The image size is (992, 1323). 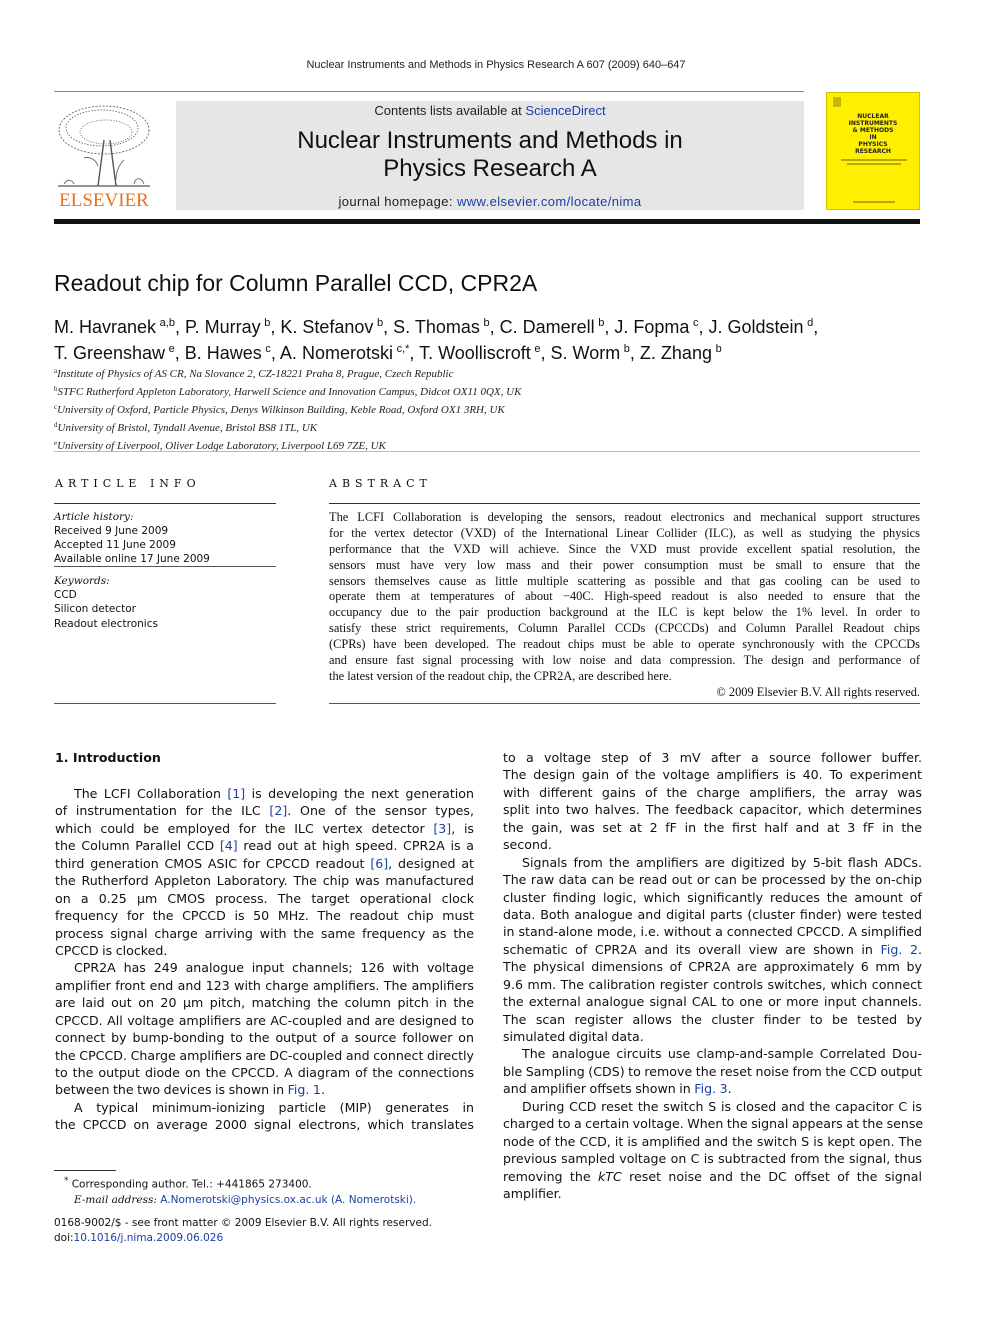 What do you see at coordinates (582, 353) in the screenshot?
I see `author-name: , S. Worm` at bounding box center [582, 353].